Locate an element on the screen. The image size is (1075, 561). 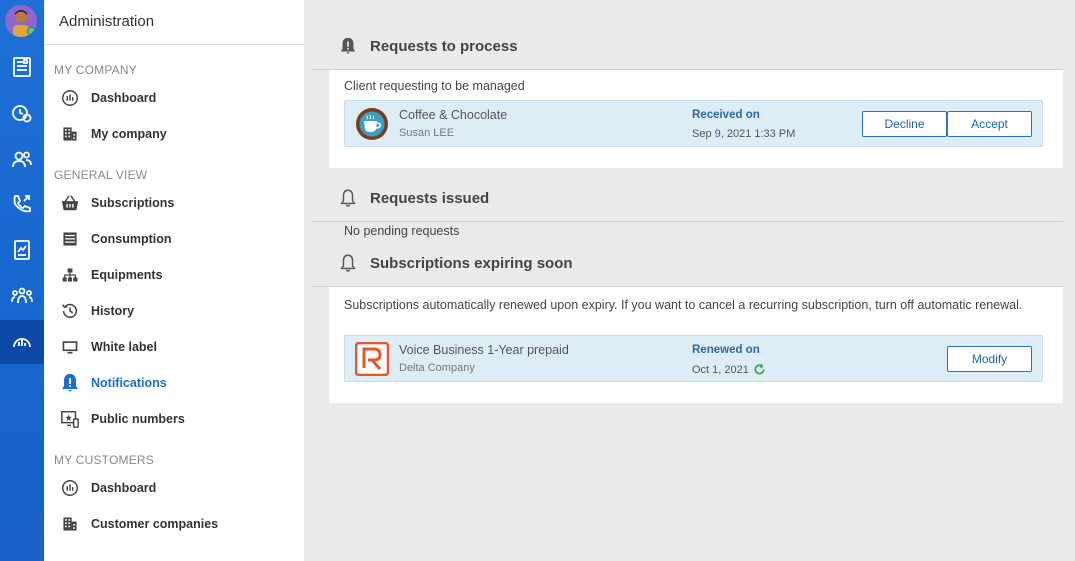
app-rail is located at coordinates (22, 280).